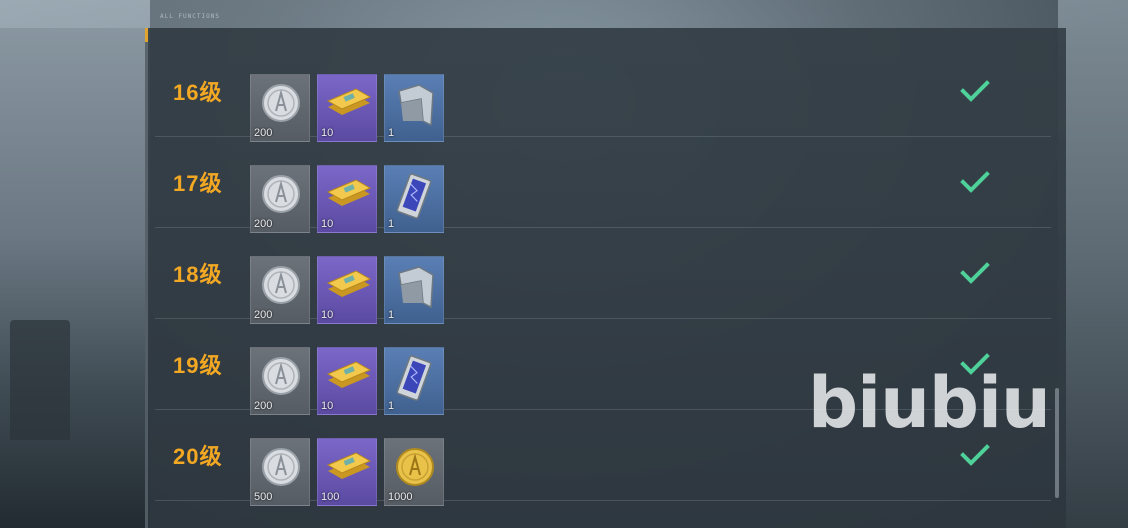  Describe the element at coordinates (263, 497) in the screenshot. I see `item-count: 500` at that location.